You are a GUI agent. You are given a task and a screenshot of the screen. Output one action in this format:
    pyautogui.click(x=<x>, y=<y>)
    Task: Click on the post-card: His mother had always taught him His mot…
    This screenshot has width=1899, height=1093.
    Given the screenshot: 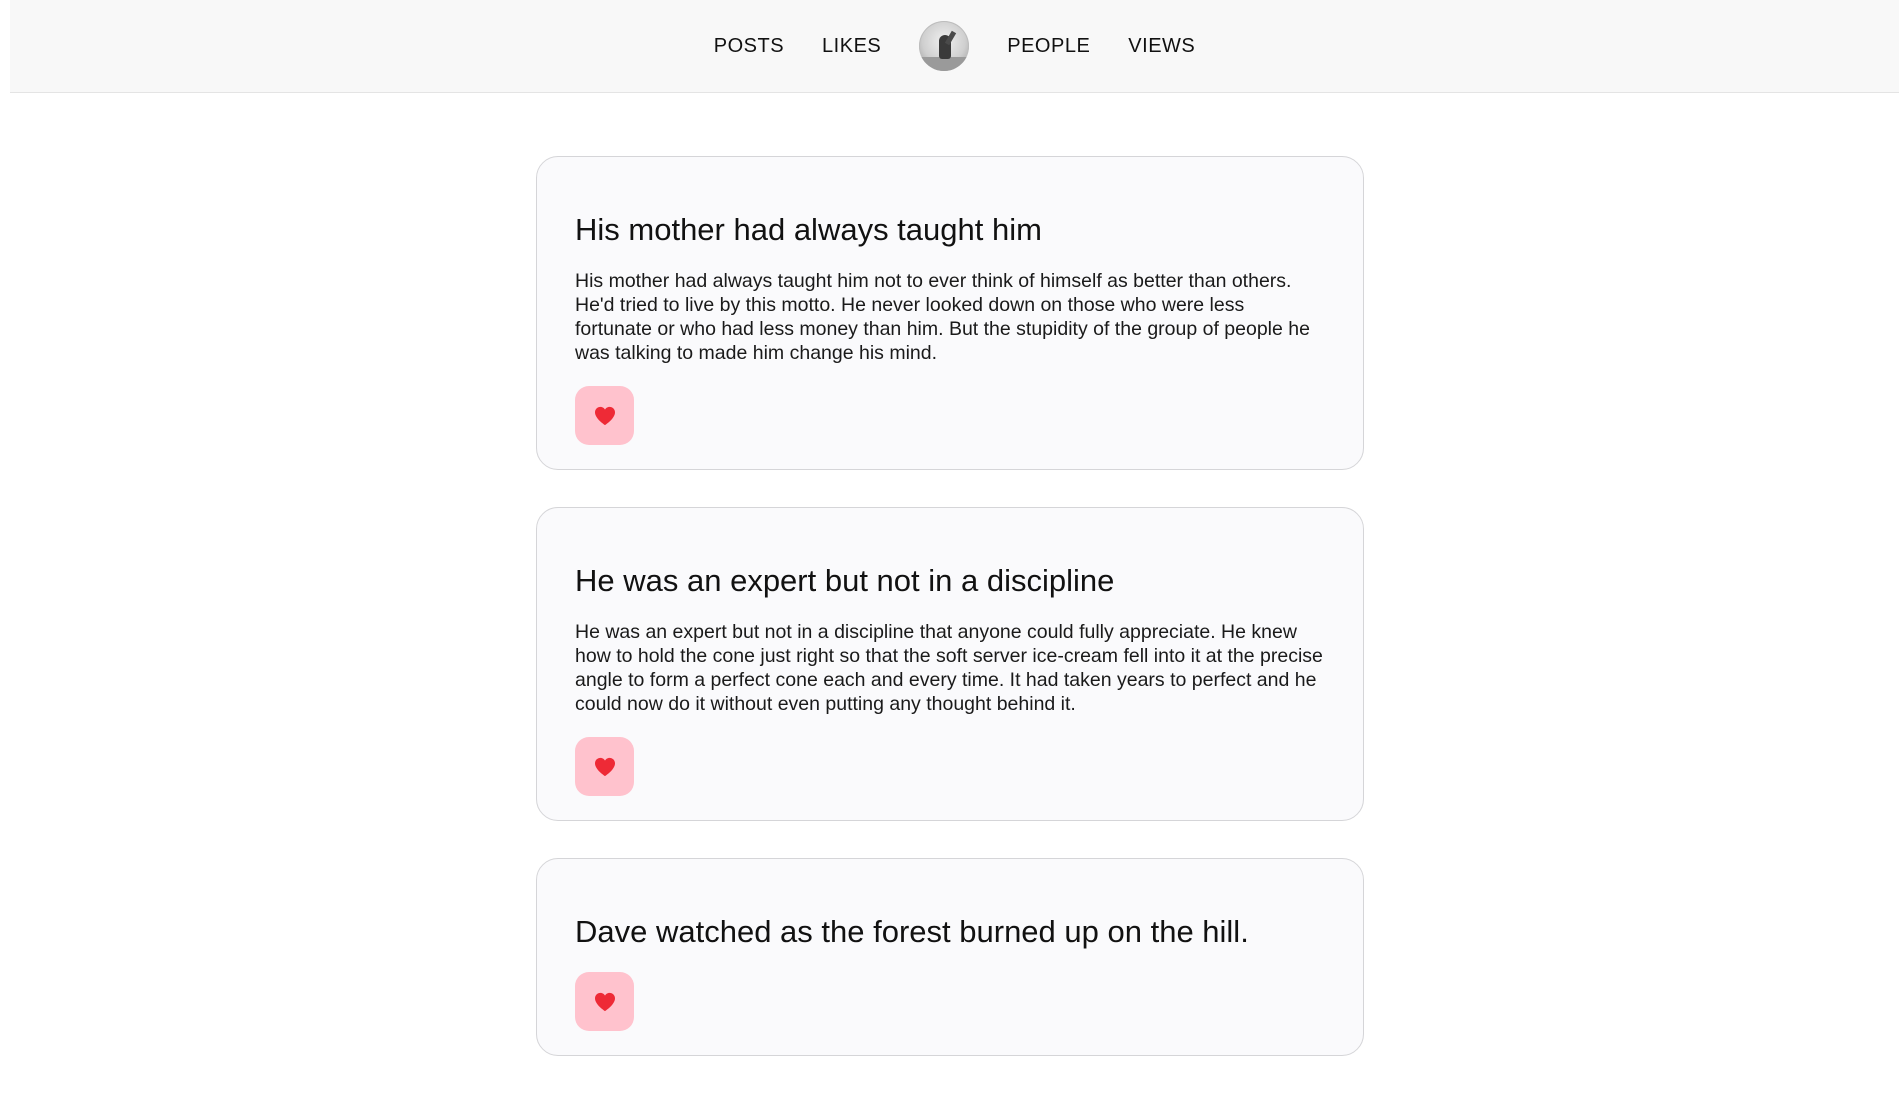 What is the action you would take?
    pyautogui.click(x=950, y=313)
    